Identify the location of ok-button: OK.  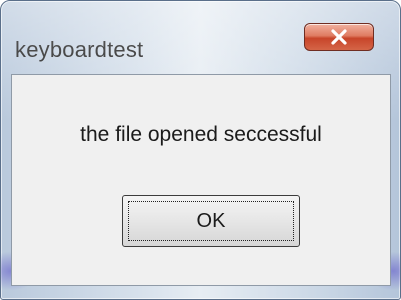
(211, 221).